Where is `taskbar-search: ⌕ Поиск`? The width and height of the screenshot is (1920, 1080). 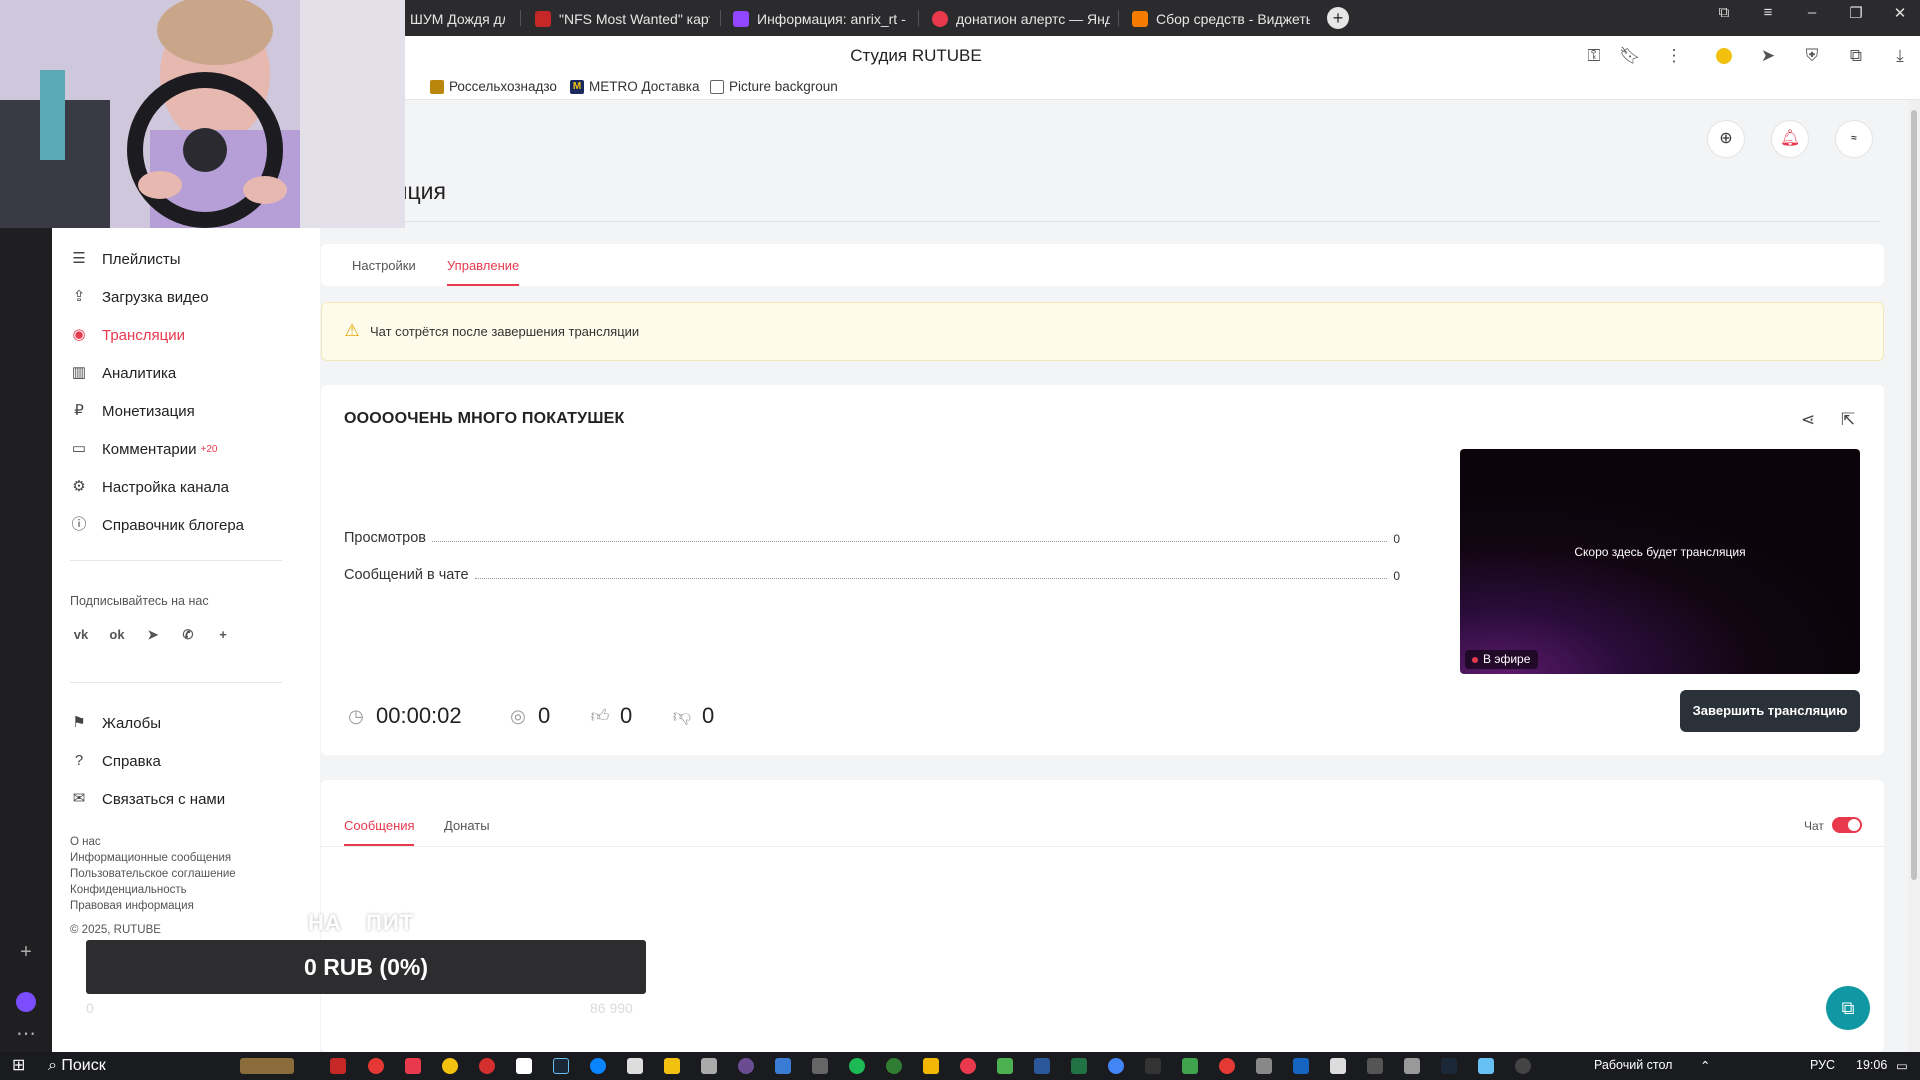 taskbar-search: ⌕ Поиск is located at coordinates (77, 1066).